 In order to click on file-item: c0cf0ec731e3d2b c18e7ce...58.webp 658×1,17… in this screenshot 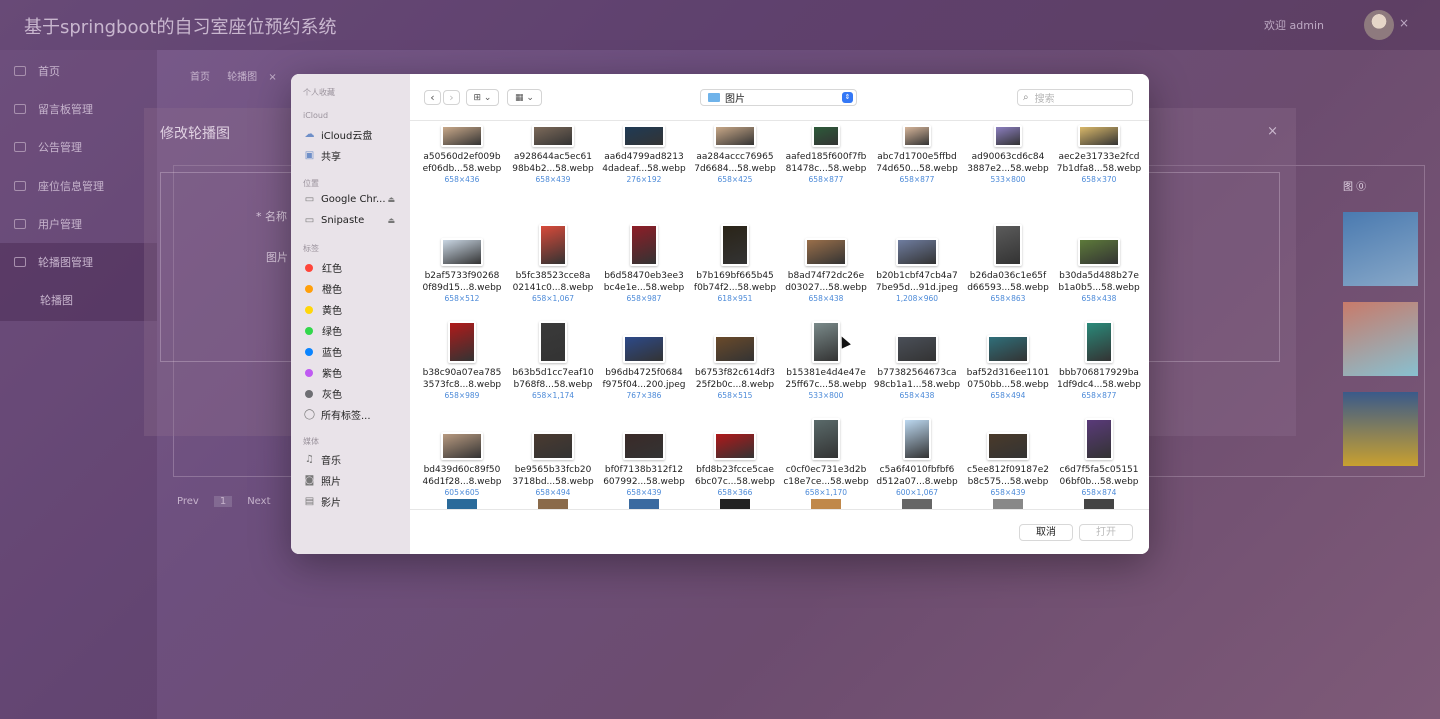, I will do `click(826, 457)`.